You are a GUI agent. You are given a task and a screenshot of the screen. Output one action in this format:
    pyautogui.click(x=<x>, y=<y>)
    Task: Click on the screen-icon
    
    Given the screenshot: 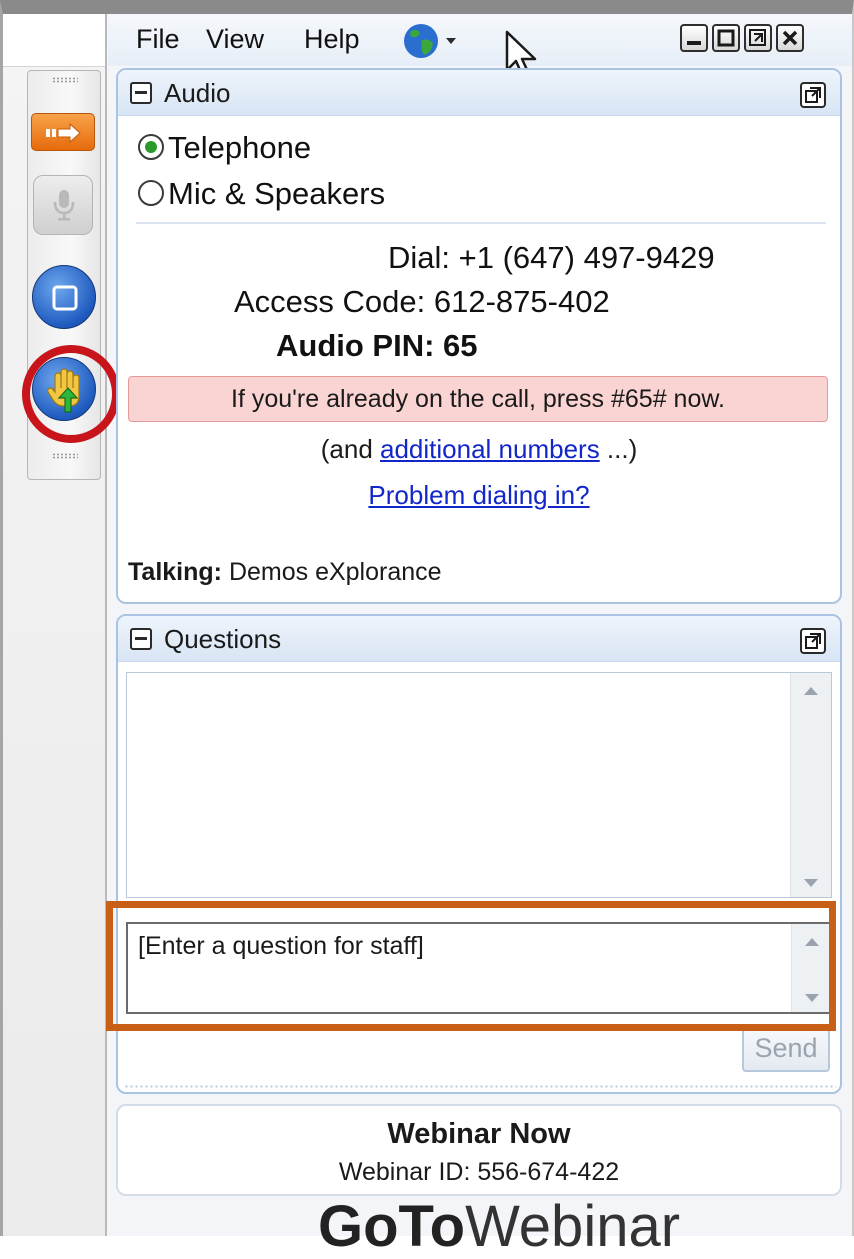 What is the action you would take?
    pyautogui.click(x=65, y=298)
    